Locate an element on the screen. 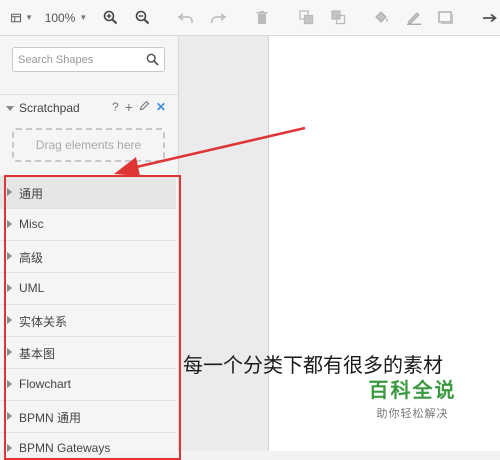 The image size is (500, 460). delete-button is located at coordinates (262, 18).